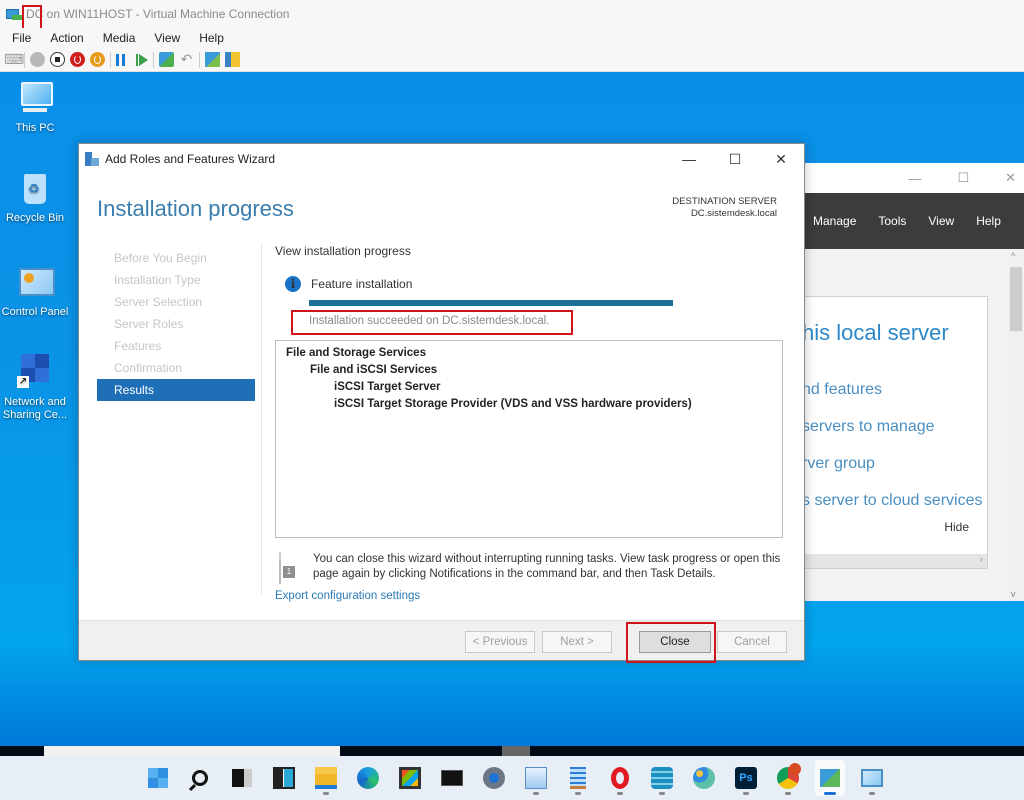 The image size is (1024, 800). Describe the element at coordinates (158, 778) in the screenshot. I see `start-button` at that location.